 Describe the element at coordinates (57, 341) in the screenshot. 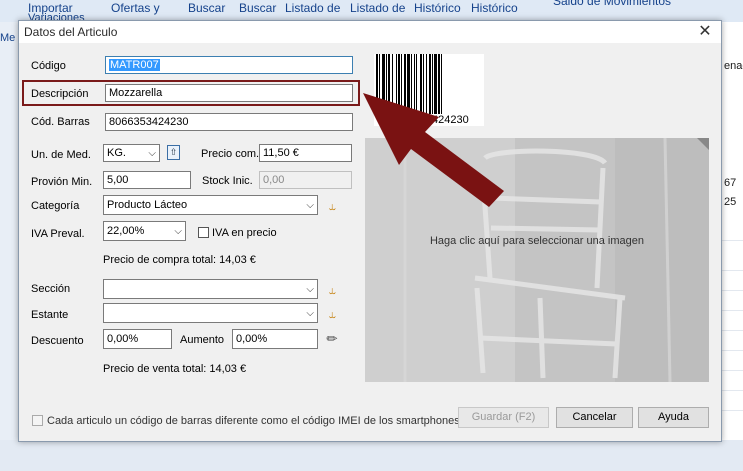

I see `descuento-label: Descuento` at that location.